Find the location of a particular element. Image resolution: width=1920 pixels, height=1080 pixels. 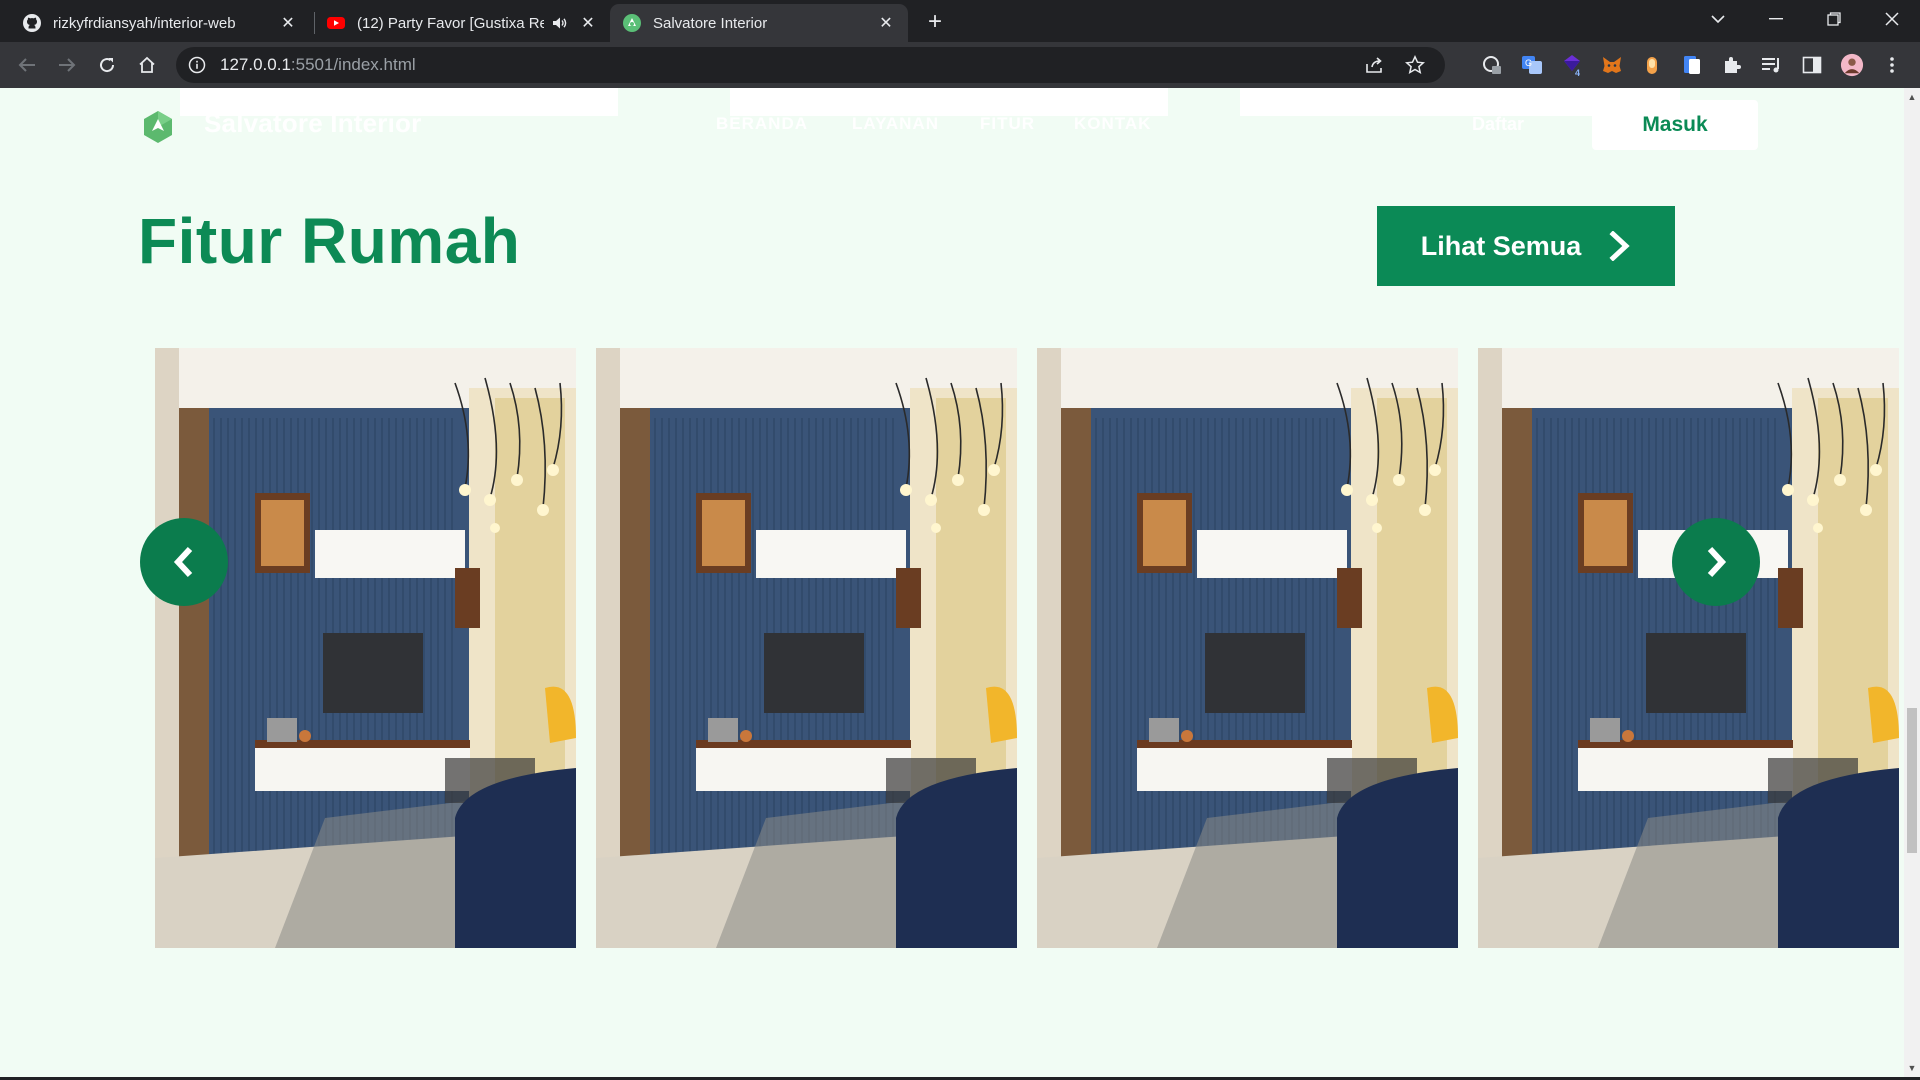

brand-name: Salvatore Interior is located at coordinates (312, 123).